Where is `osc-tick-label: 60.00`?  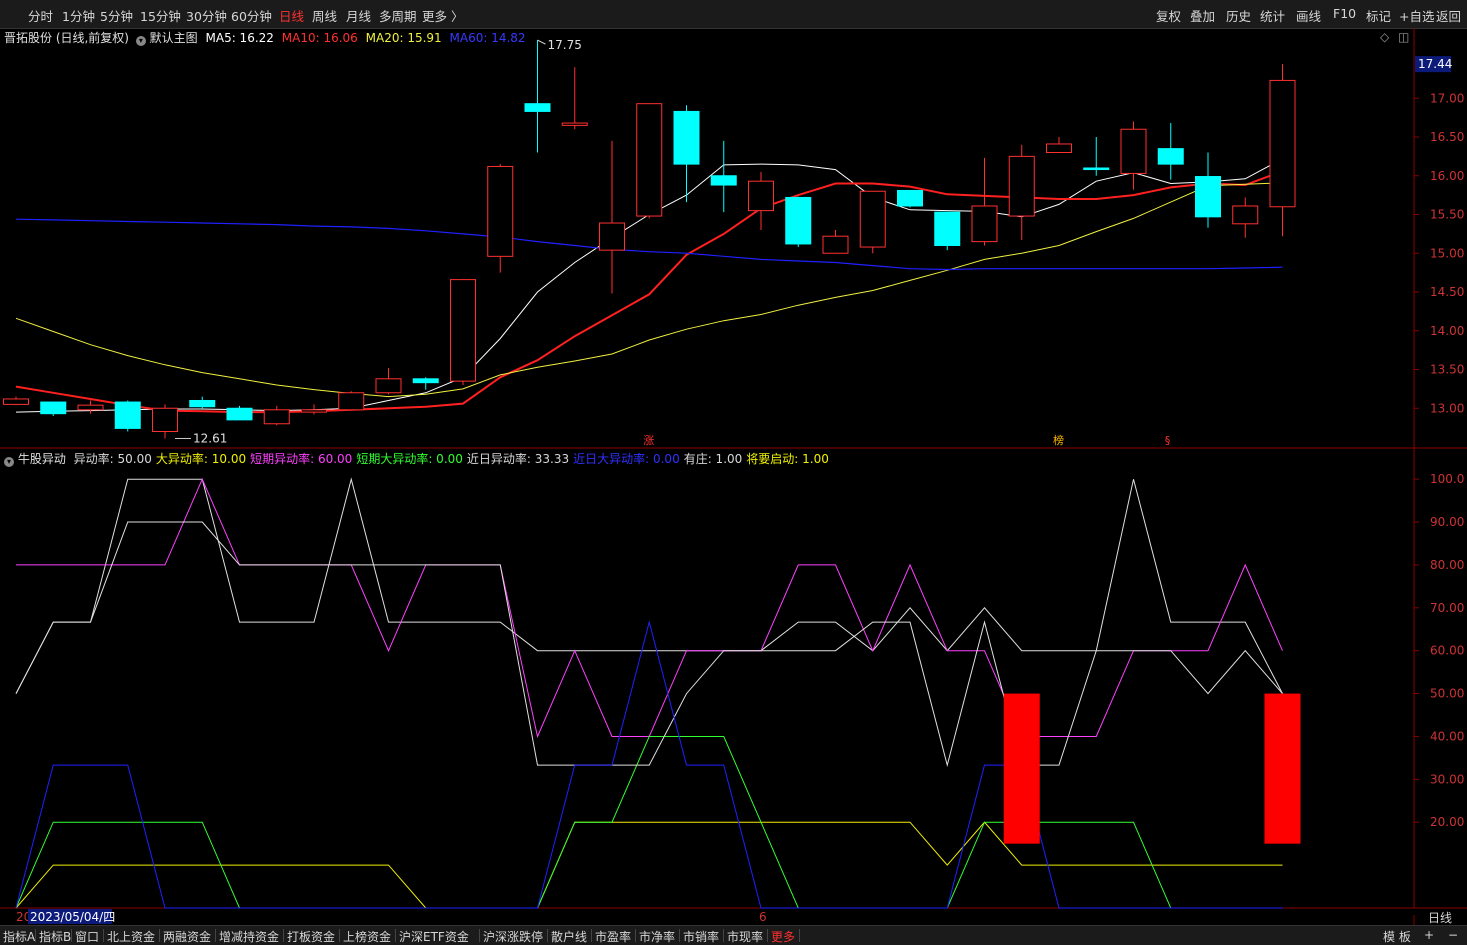 osc-tick-label: 60.00 is located at coordinates (1447, 651).